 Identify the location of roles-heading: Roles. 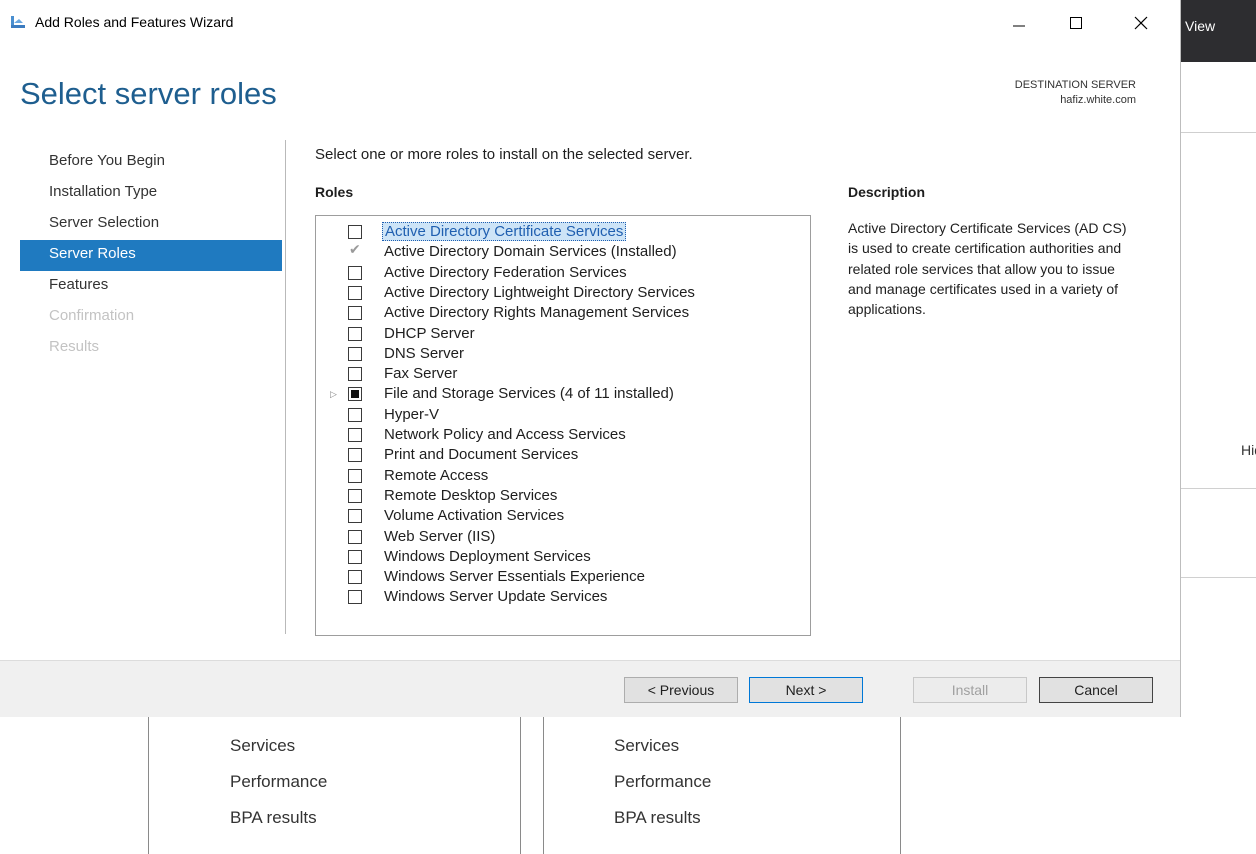
(334, 192).